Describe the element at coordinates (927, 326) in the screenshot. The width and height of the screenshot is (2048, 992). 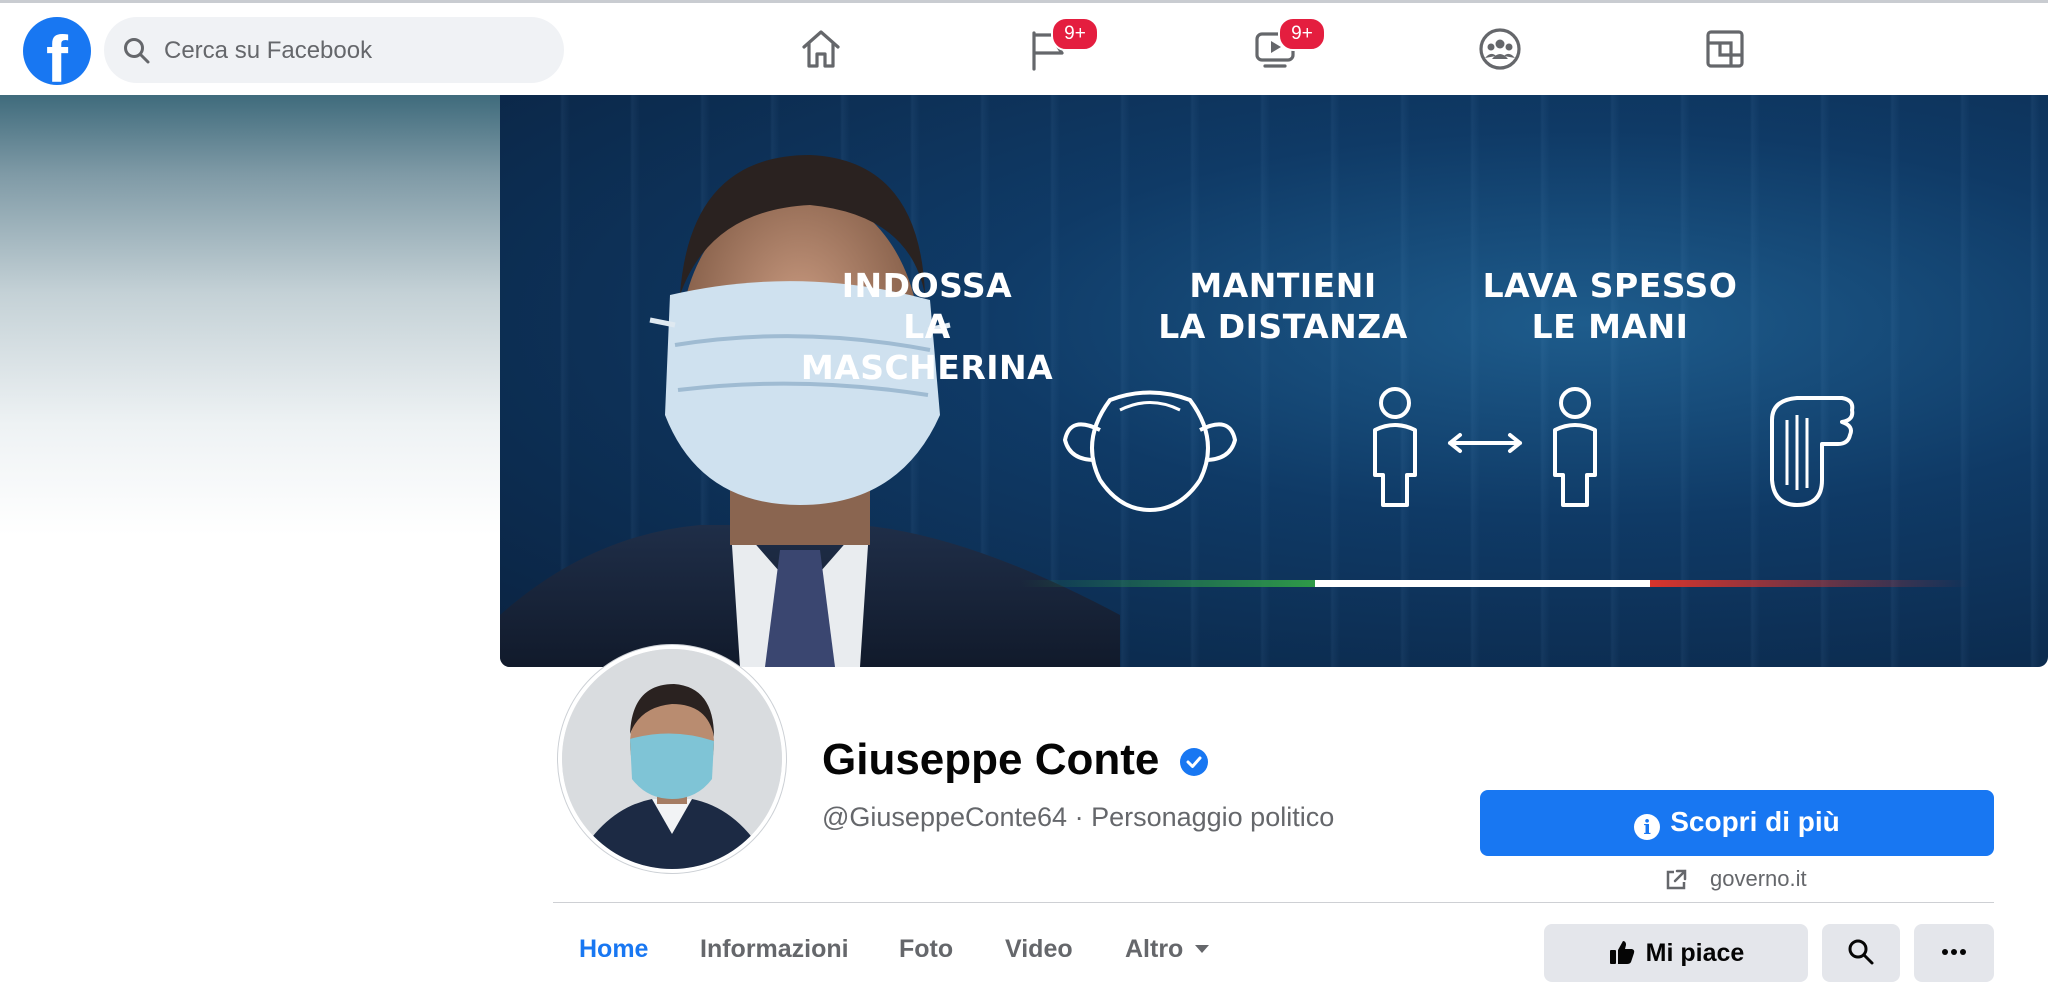
I see `cover-message-mask: INDOSSA LA MASCHERINA` at that location.